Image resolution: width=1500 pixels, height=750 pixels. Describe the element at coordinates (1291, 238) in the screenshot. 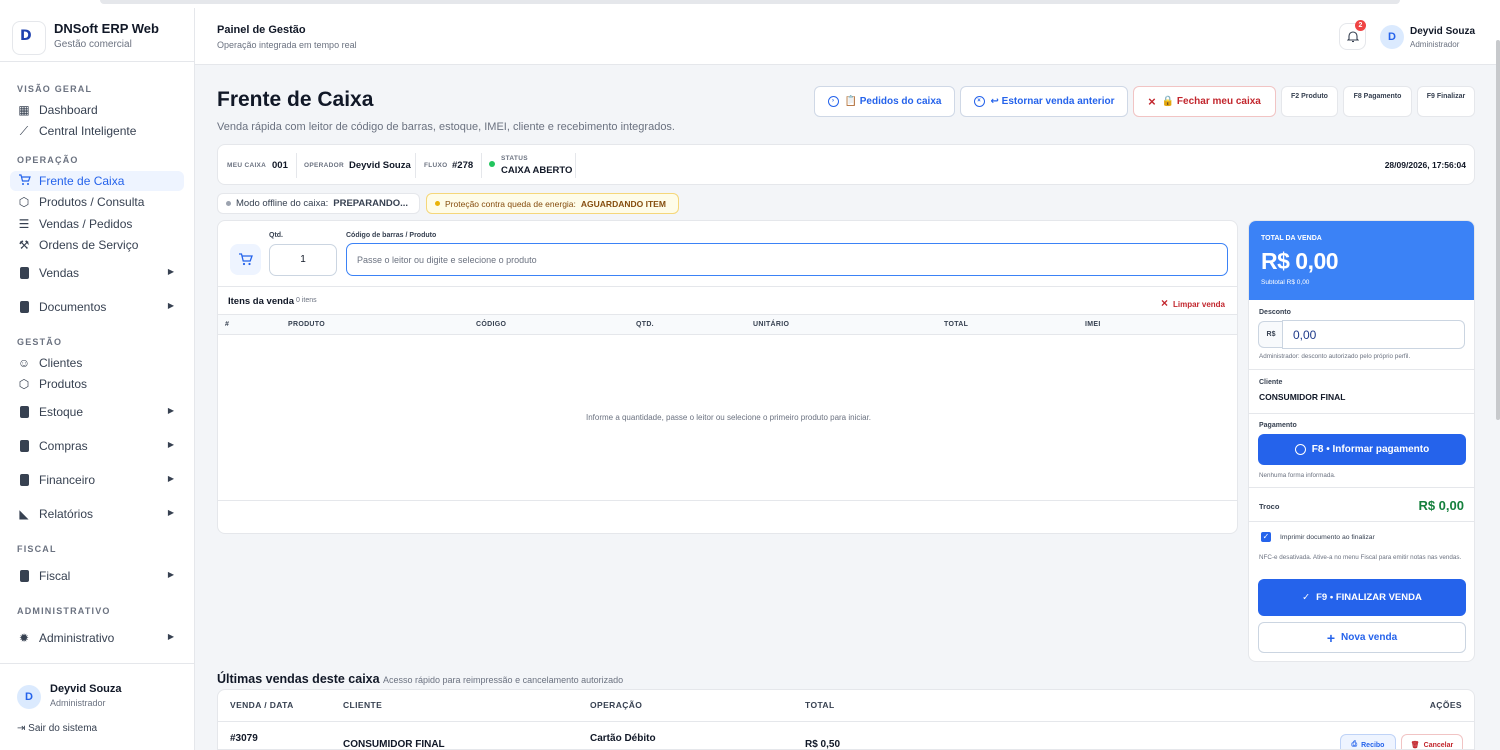

I see `total-label: TOTAL DA VENDA` at that location.